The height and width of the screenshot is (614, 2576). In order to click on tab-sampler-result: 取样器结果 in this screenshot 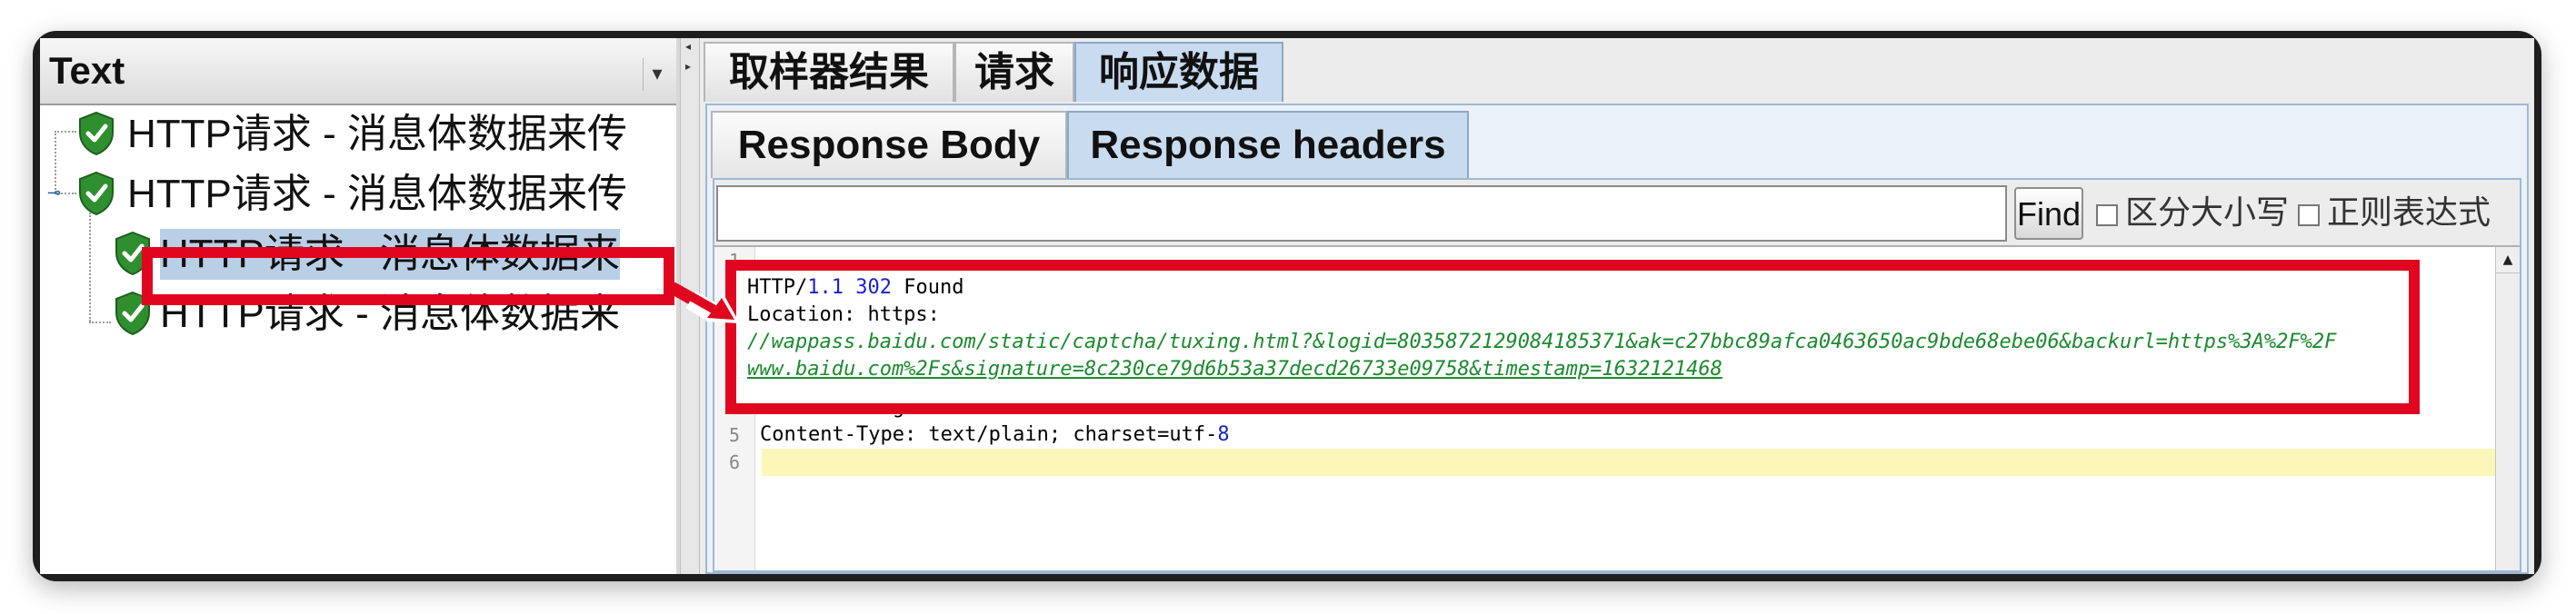, I will do `click(829, 72)`.